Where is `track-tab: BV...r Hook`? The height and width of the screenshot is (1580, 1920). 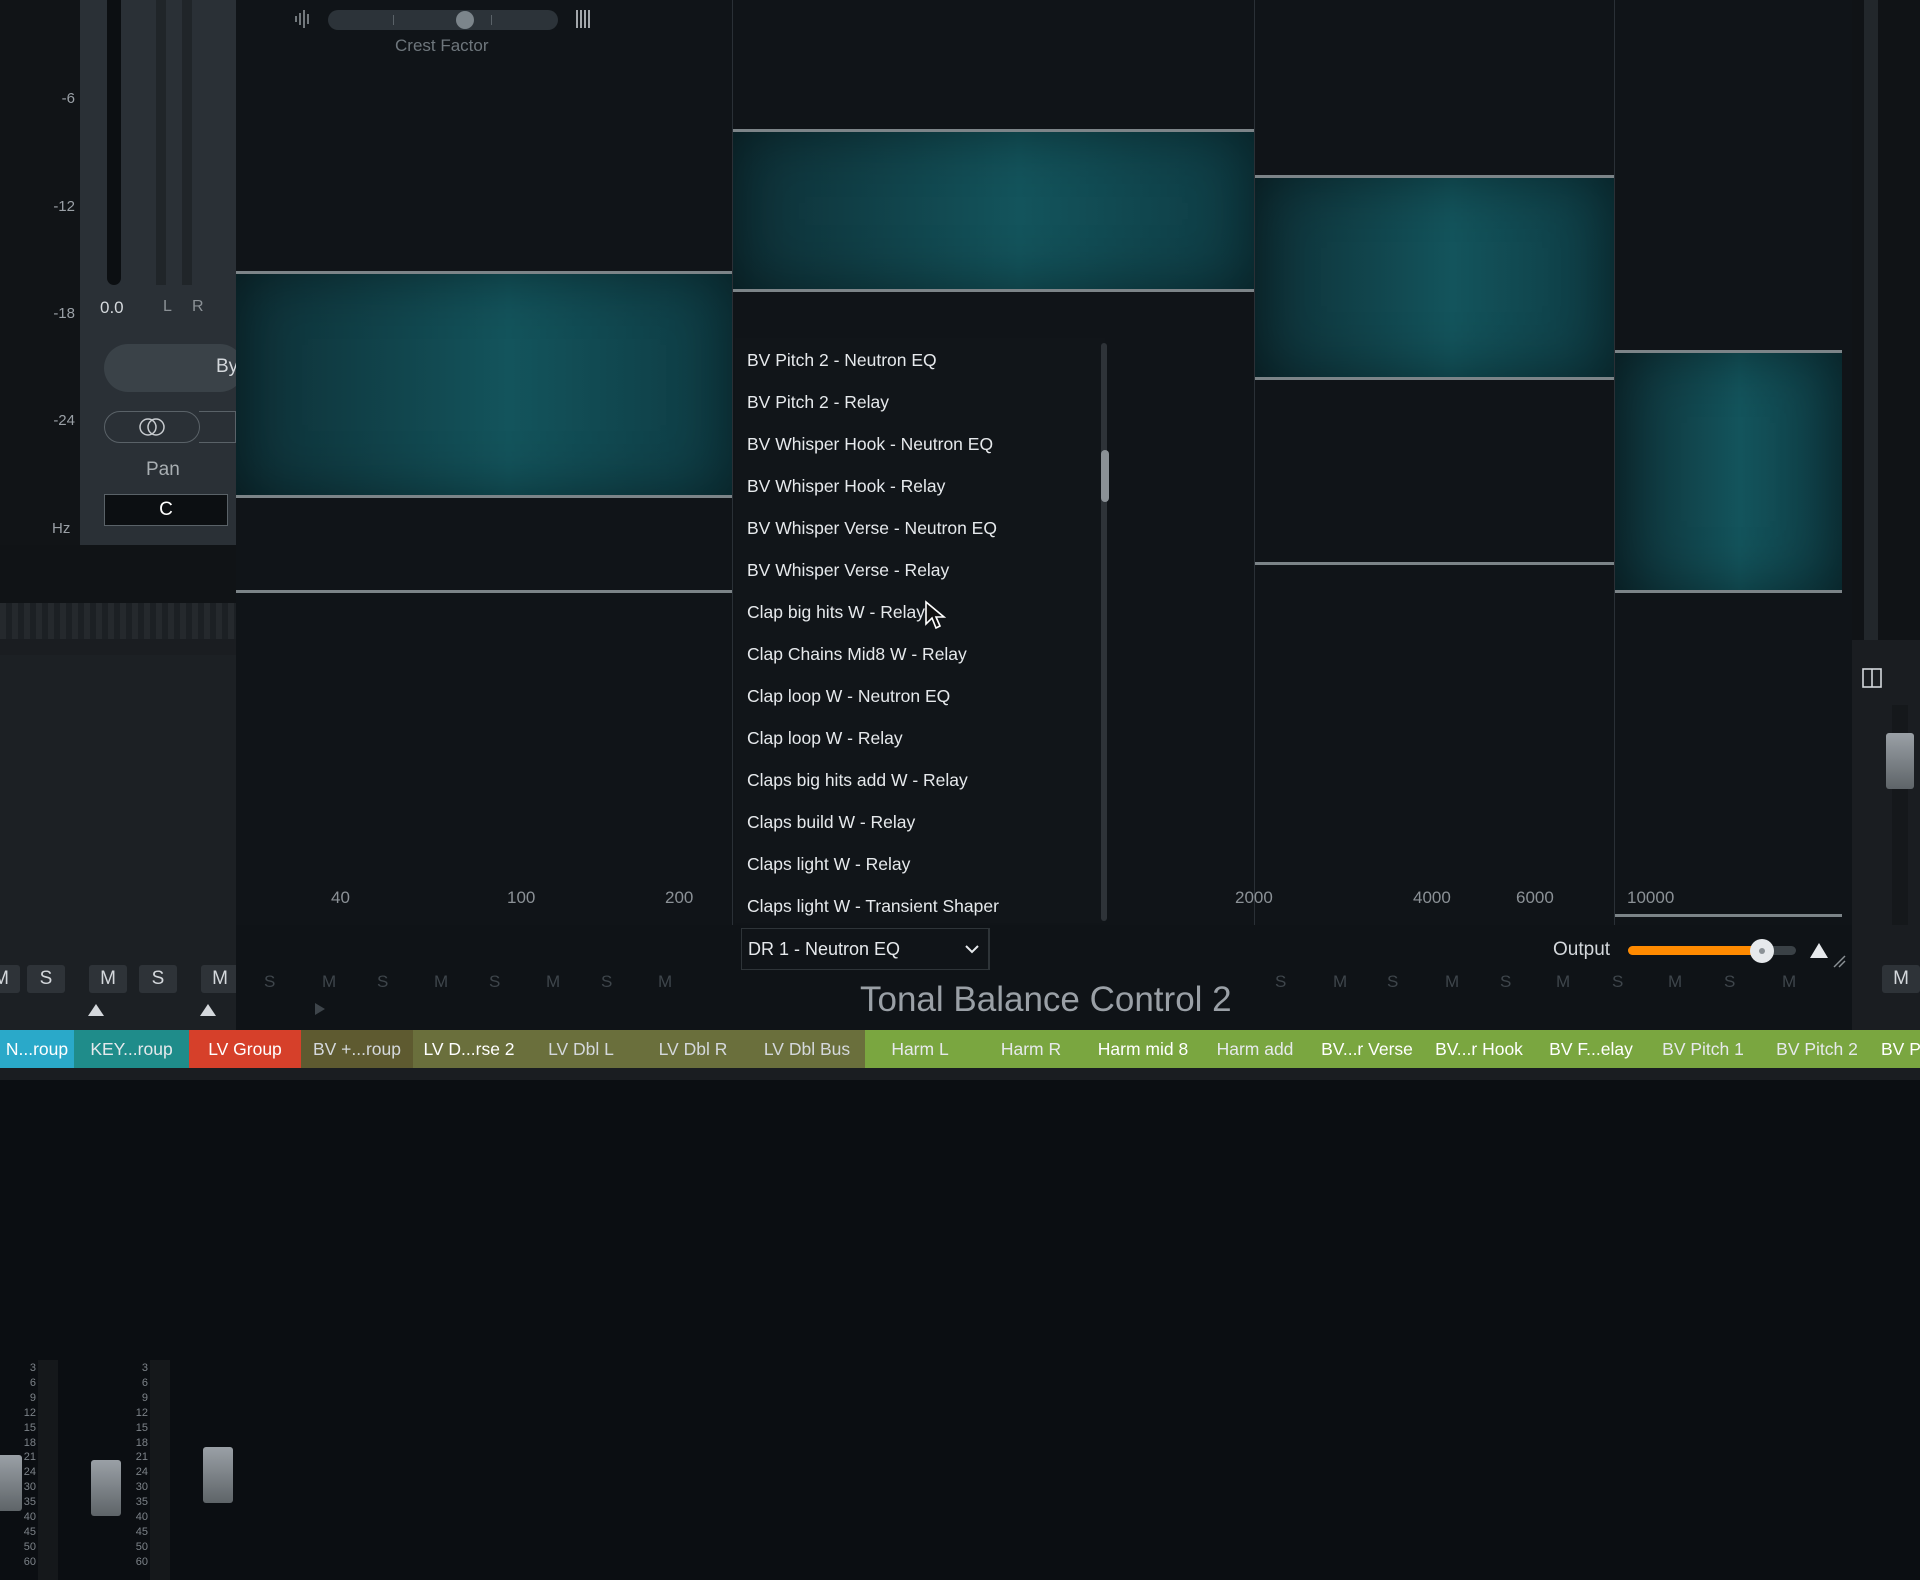
track-tab: BV...r Hook is located at coordinates (1479, 1049).